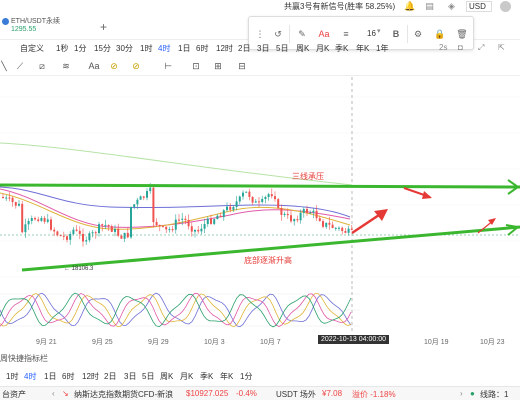 The height and width of the screenshot is (400, 520). What do you see at coordinates (260, 34) in the screenshot?
I see `drag-handle-icon: ⋮` at bounding box center [260, 34].